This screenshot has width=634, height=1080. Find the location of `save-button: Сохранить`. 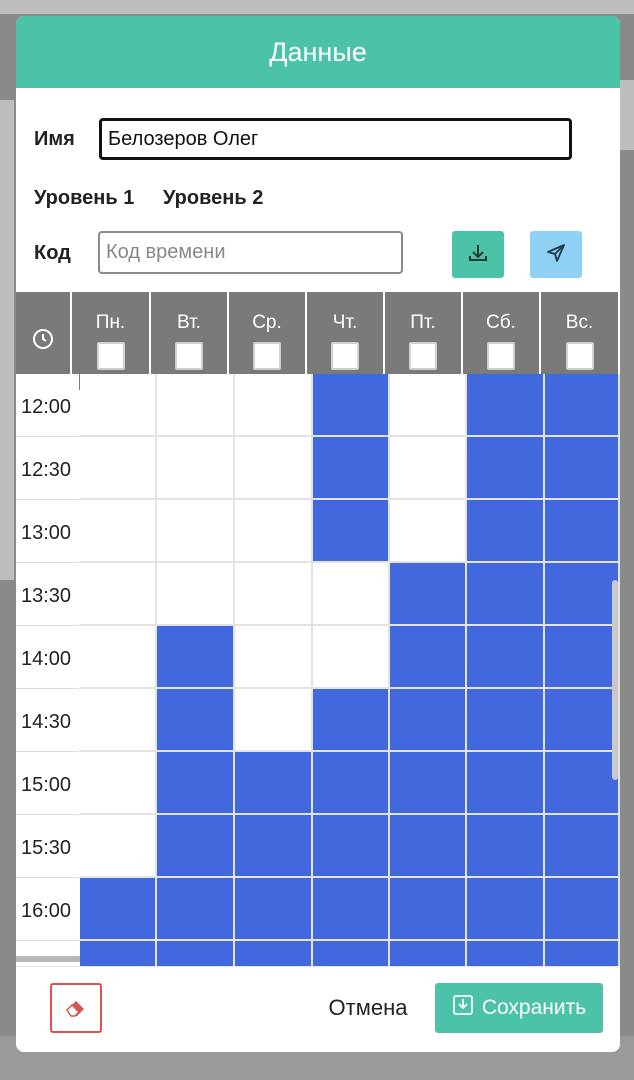

save-button: Сохранить is located at coordinates (519, 1008).